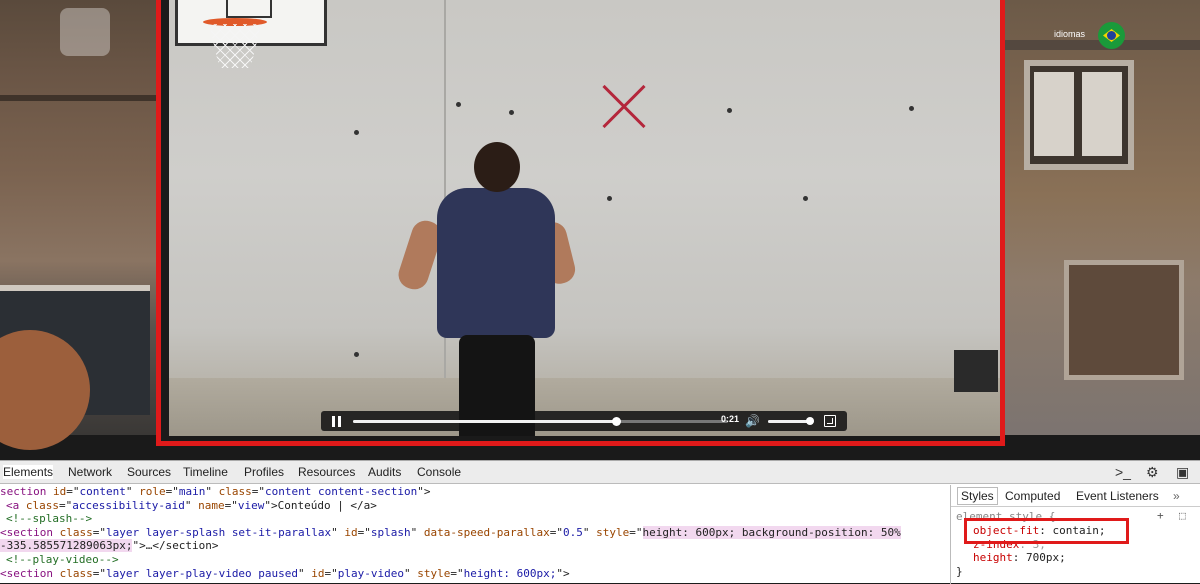  I want to click on dom-token: accessibility-aid, so click(128, 505).